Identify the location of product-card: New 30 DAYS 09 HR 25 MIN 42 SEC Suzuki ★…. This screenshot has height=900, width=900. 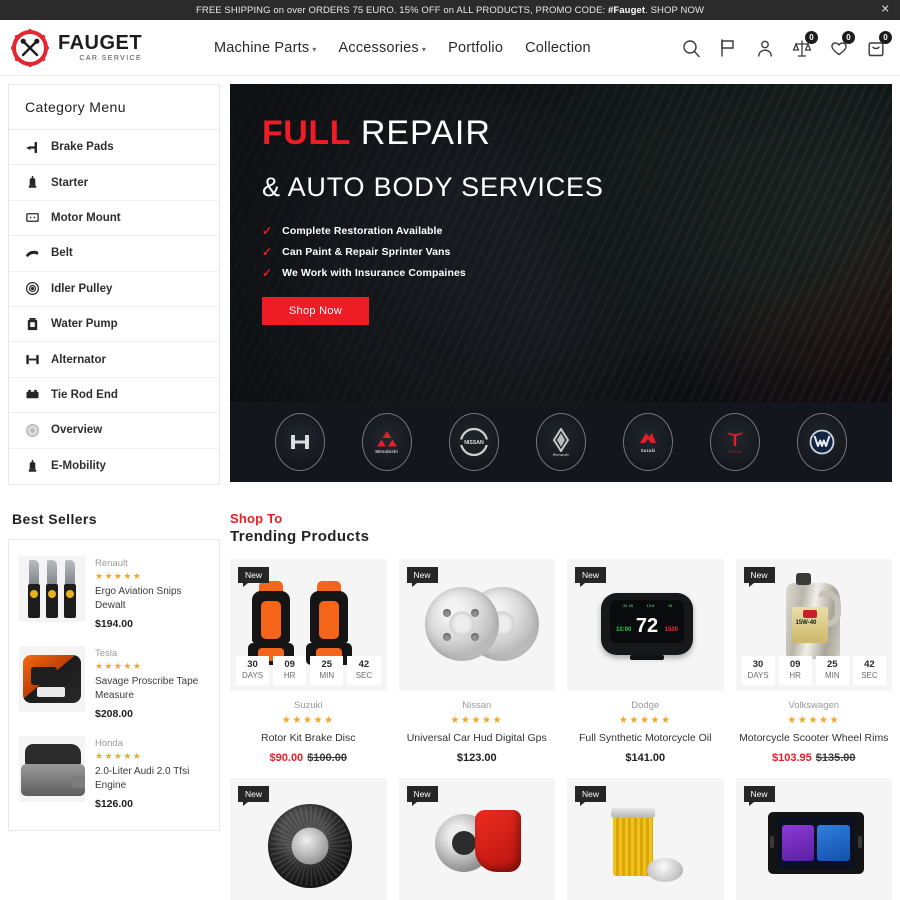
(308, 661).